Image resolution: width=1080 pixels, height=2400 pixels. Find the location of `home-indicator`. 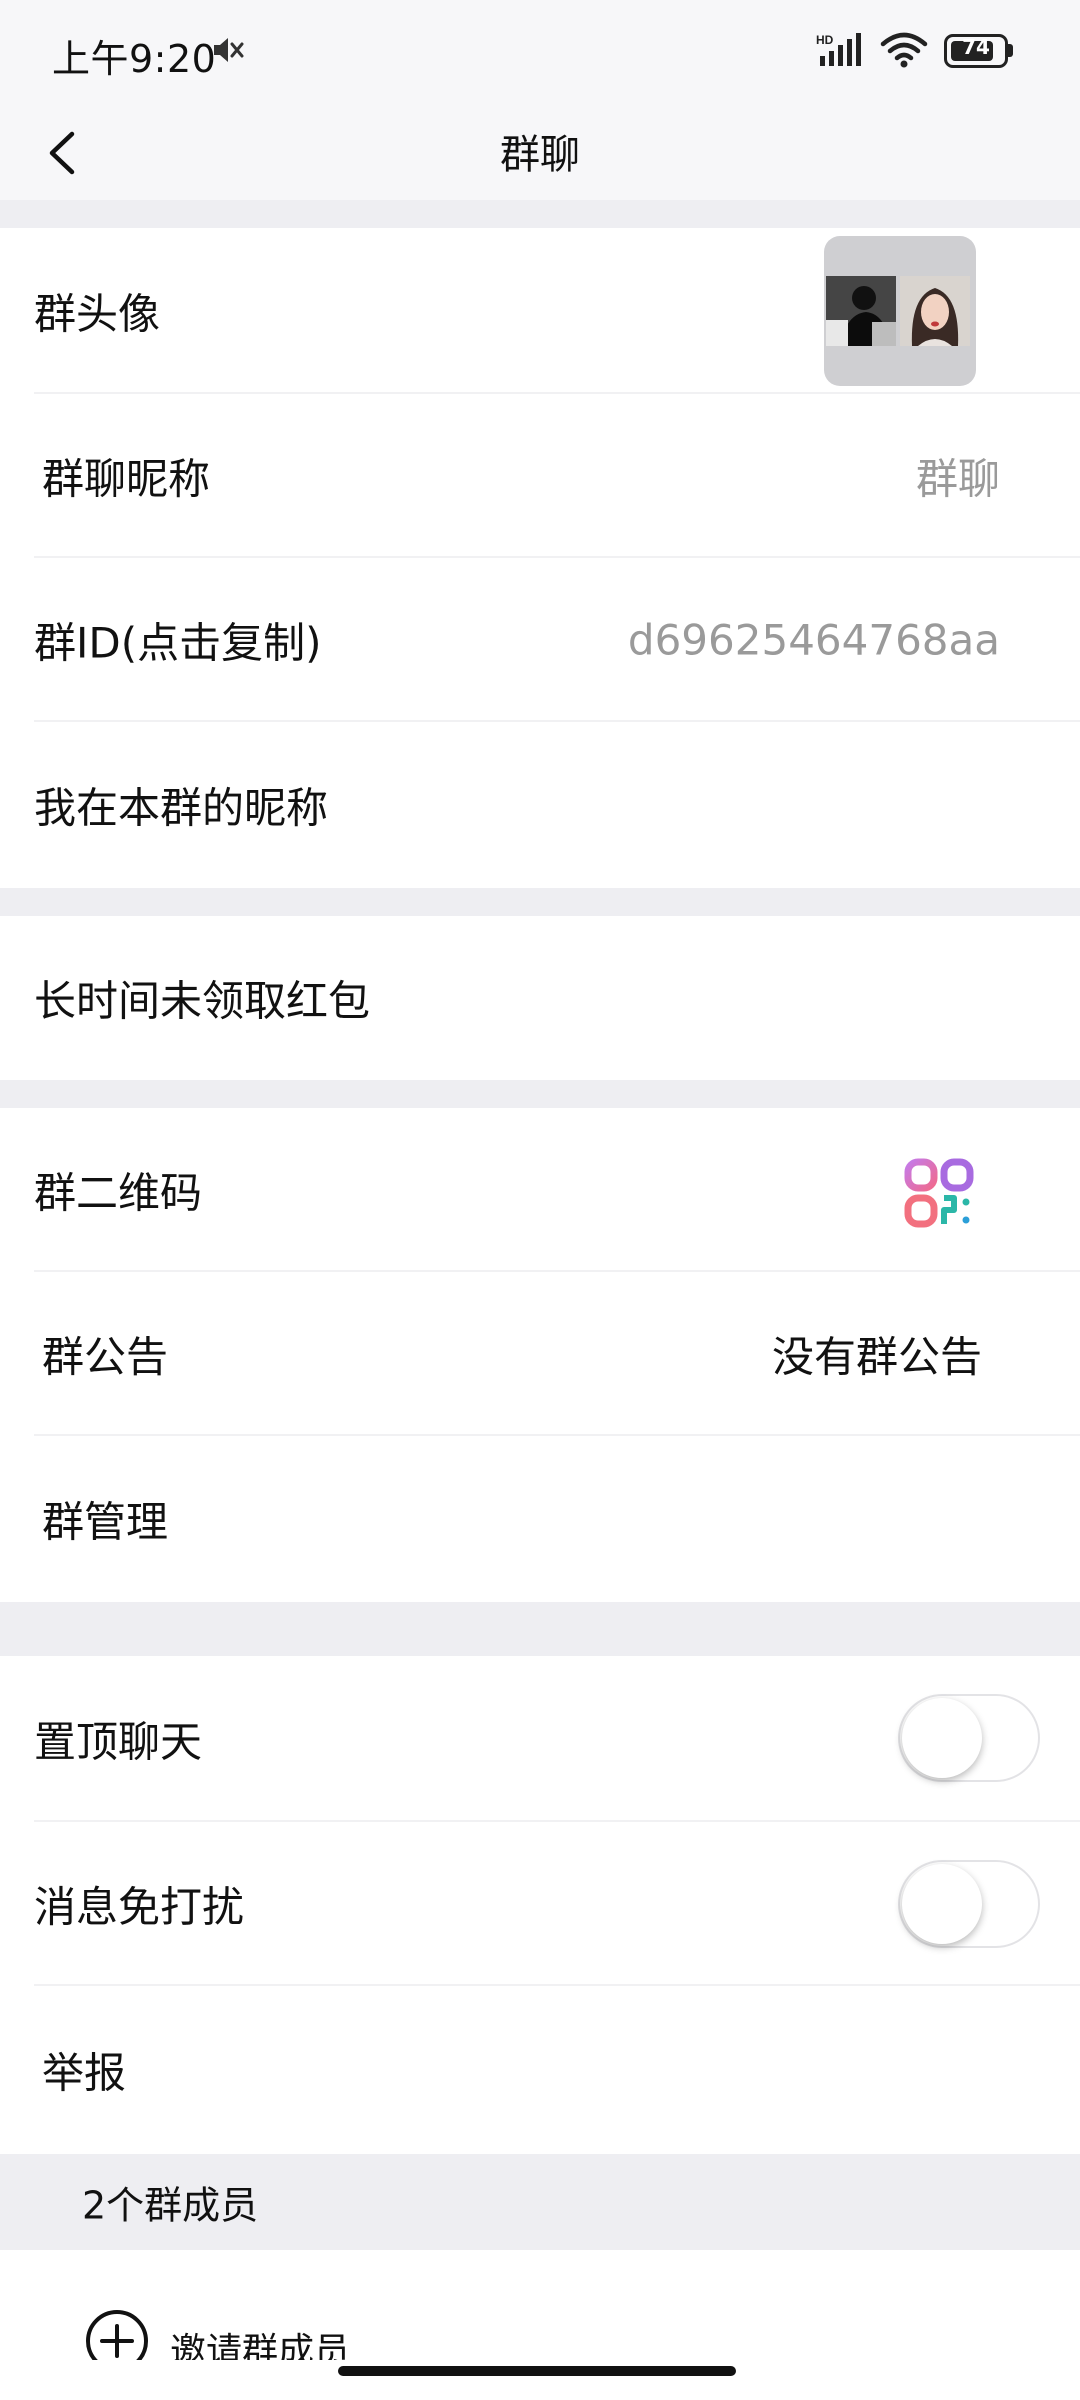

home-indicator is located at coordinates (537, 2371).